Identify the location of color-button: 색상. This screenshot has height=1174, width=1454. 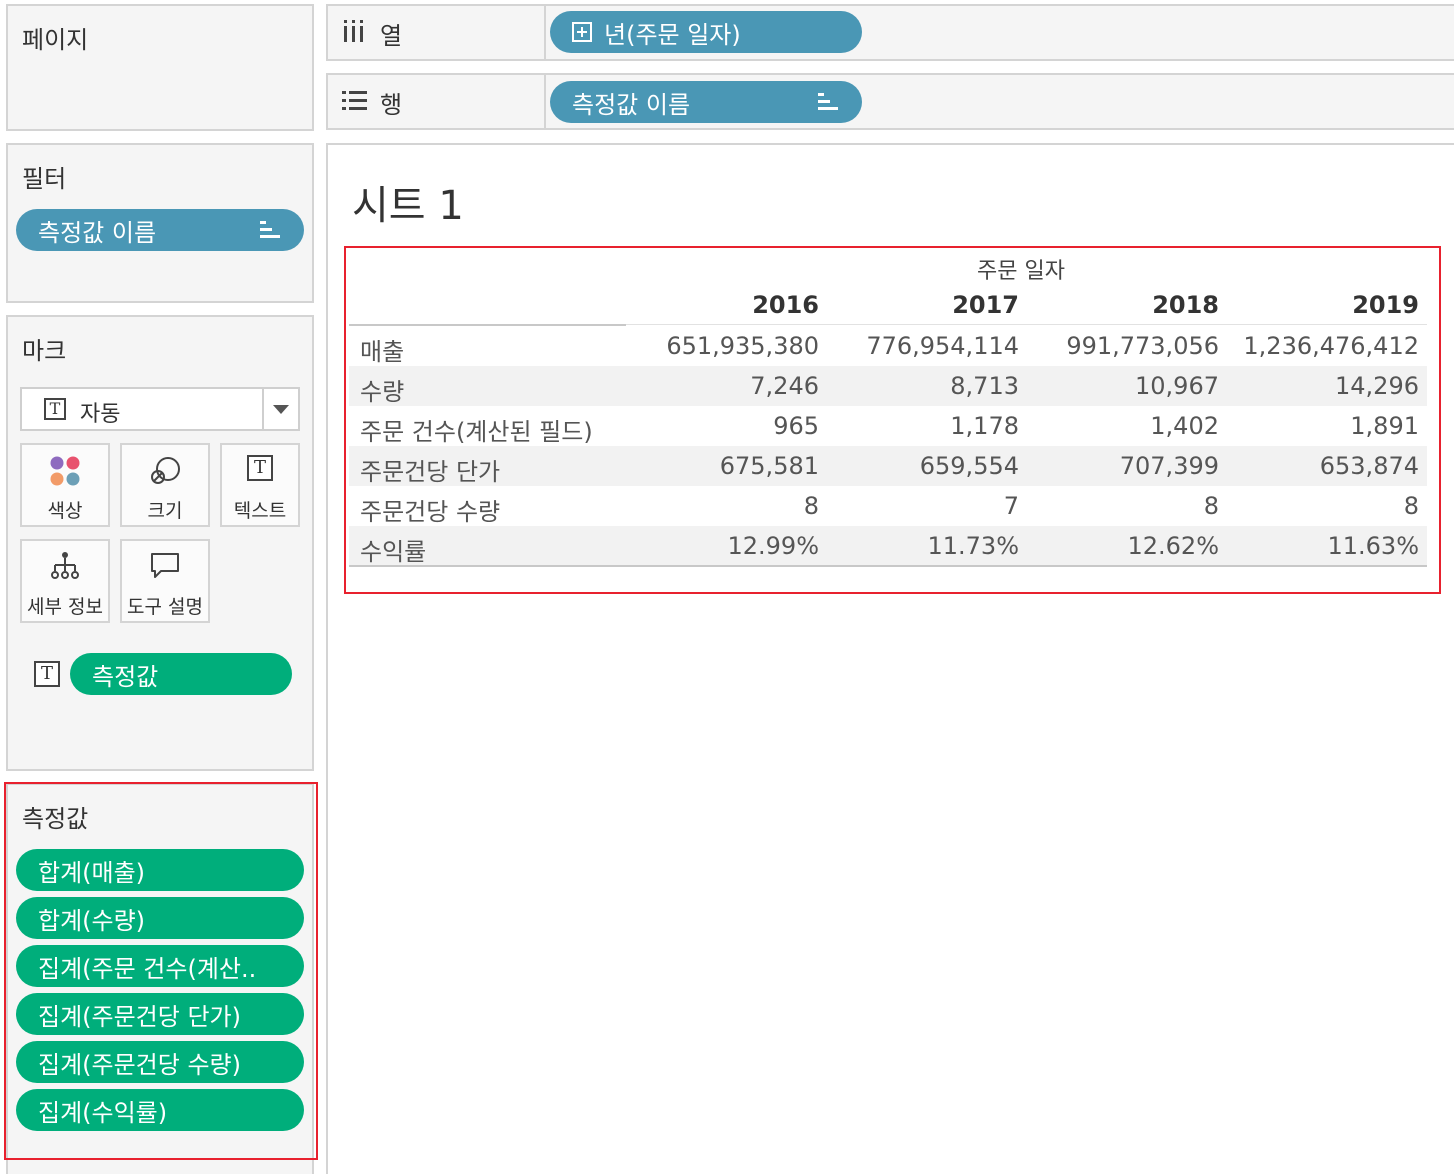
(65, 485).